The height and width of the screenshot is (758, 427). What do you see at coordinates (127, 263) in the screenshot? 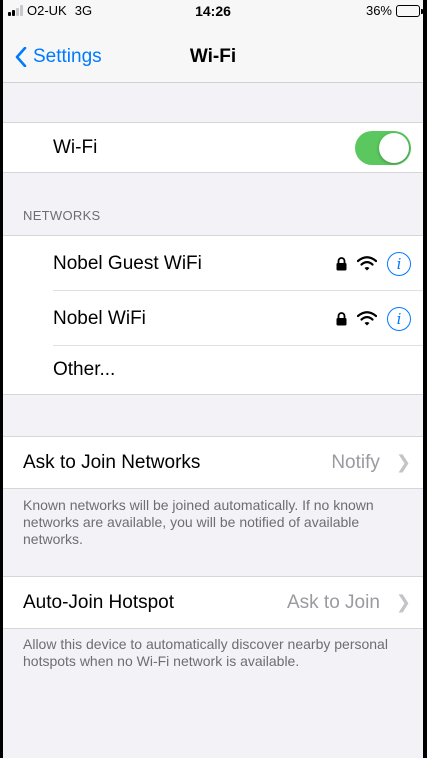
I see `network-name: Nobel Guest WiFi` at bounding box center [127, 263].